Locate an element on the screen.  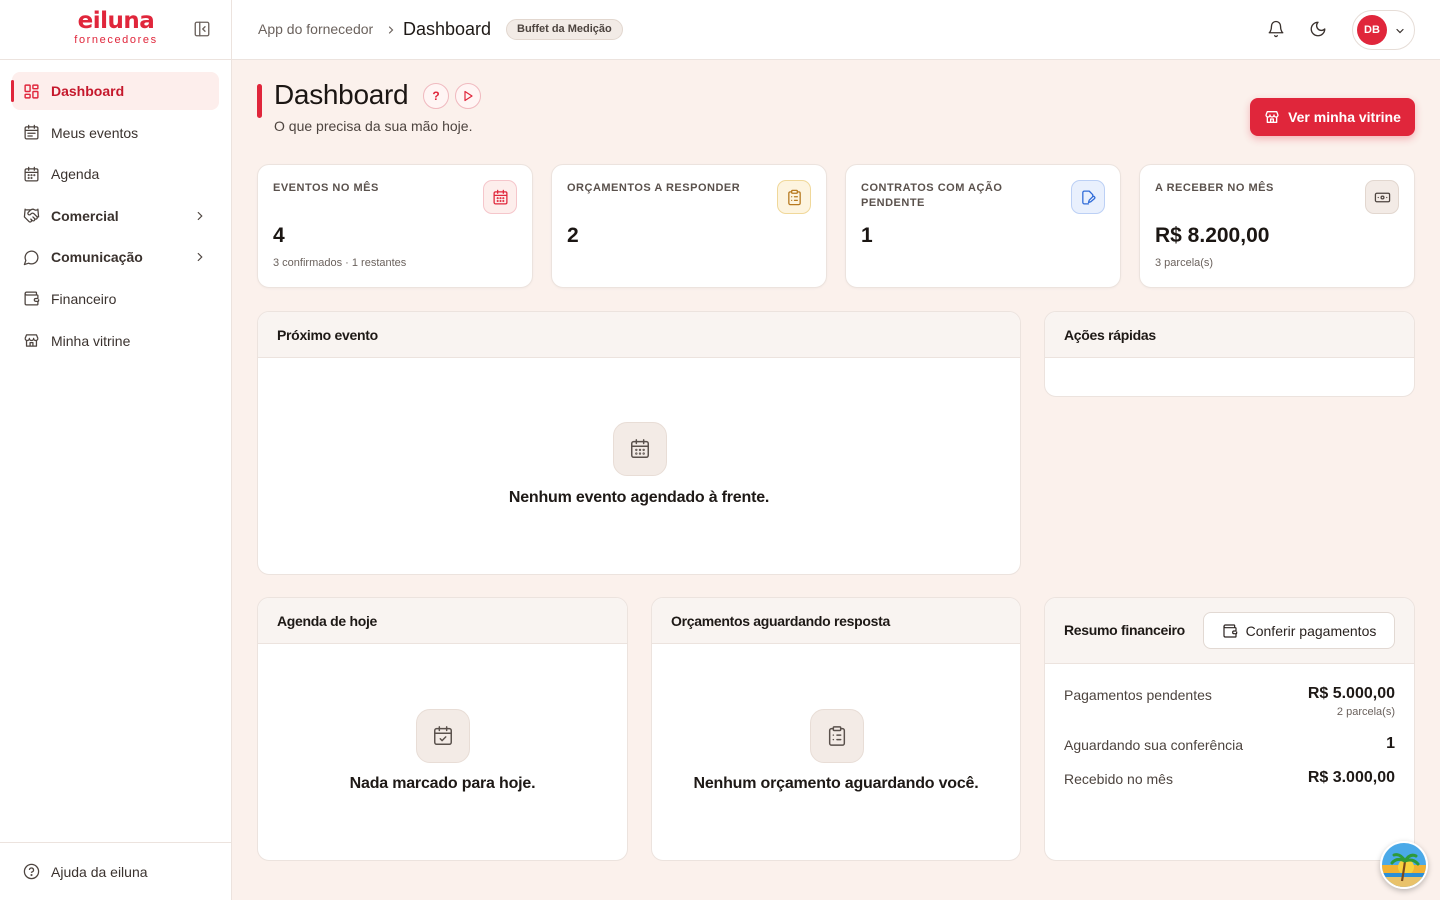
panel-title: Ações rápidas is located at coordinates (1229, 335).